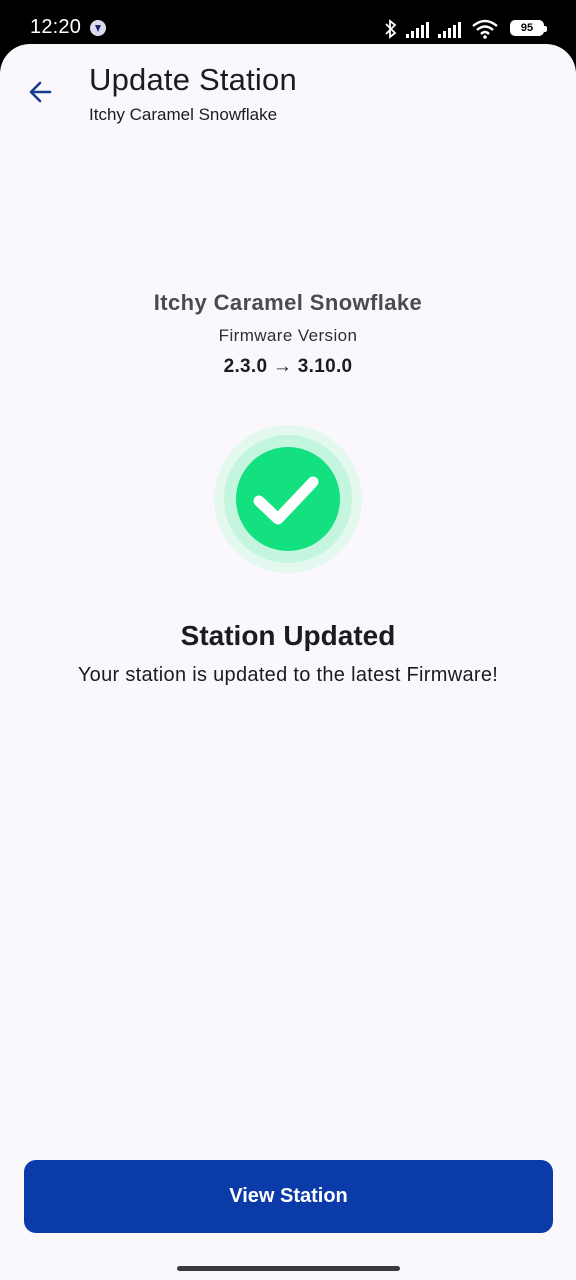 This screenshot has width=576, height=1280. Describe the element at coordinates (288, 499) in the screenshot. I see `check-circle-icon` at that location.